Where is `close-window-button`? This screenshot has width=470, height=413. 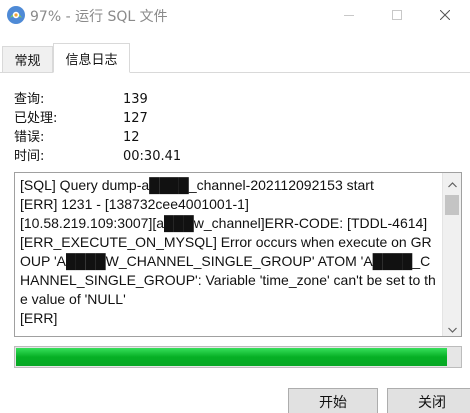
close-window-button is located at coordinates (445, 15).